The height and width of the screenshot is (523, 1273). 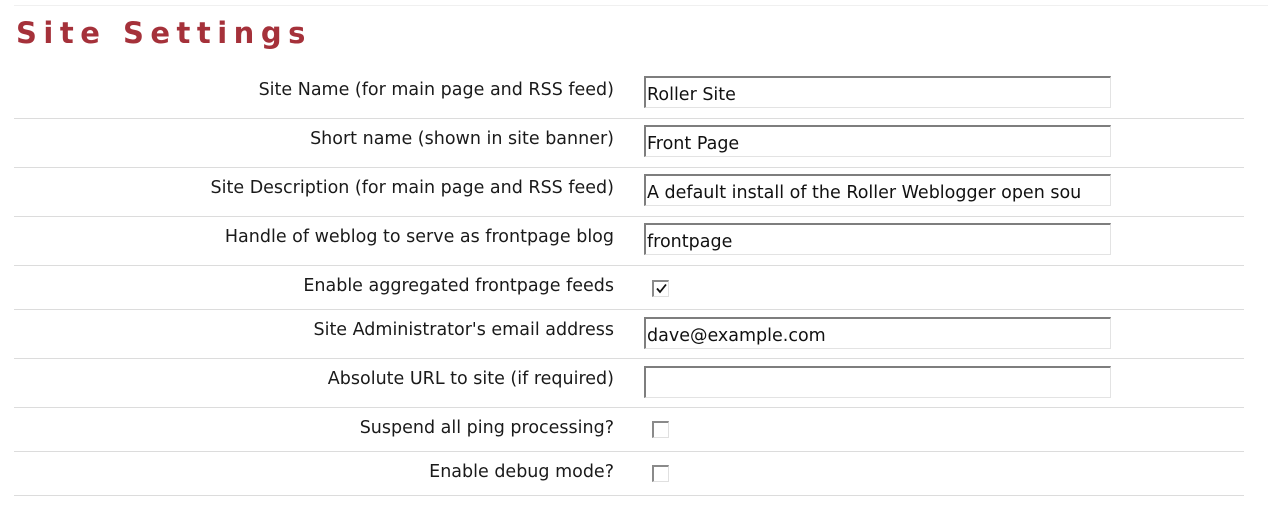 What do you see at coordinates (470, 379) in the screenshot?
I see `absolute-url-label: Absolute URL to site (if required)` at bounding box center [470, 379].